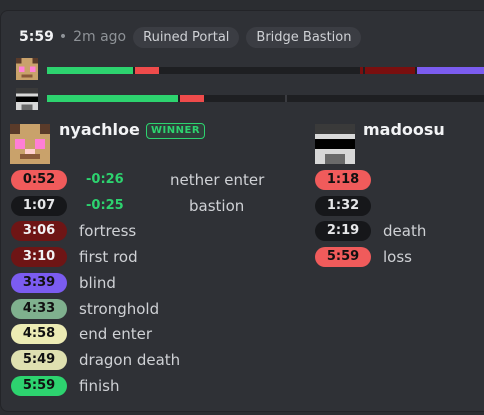 This screenshot has width=484, height=415. I want to click on split-time-pill: 4:58, so click(39, 334).